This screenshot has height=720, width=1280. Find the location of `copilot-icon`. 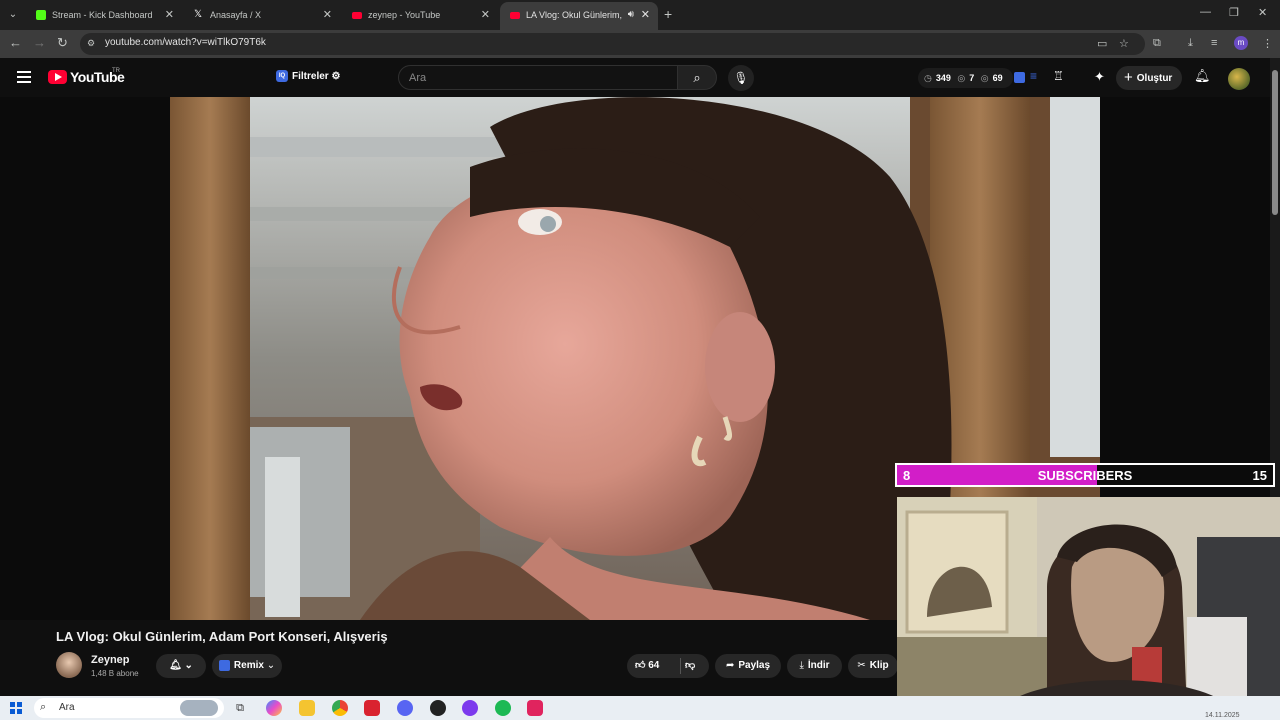

copilot-icon is located at coordinates (274, 708).